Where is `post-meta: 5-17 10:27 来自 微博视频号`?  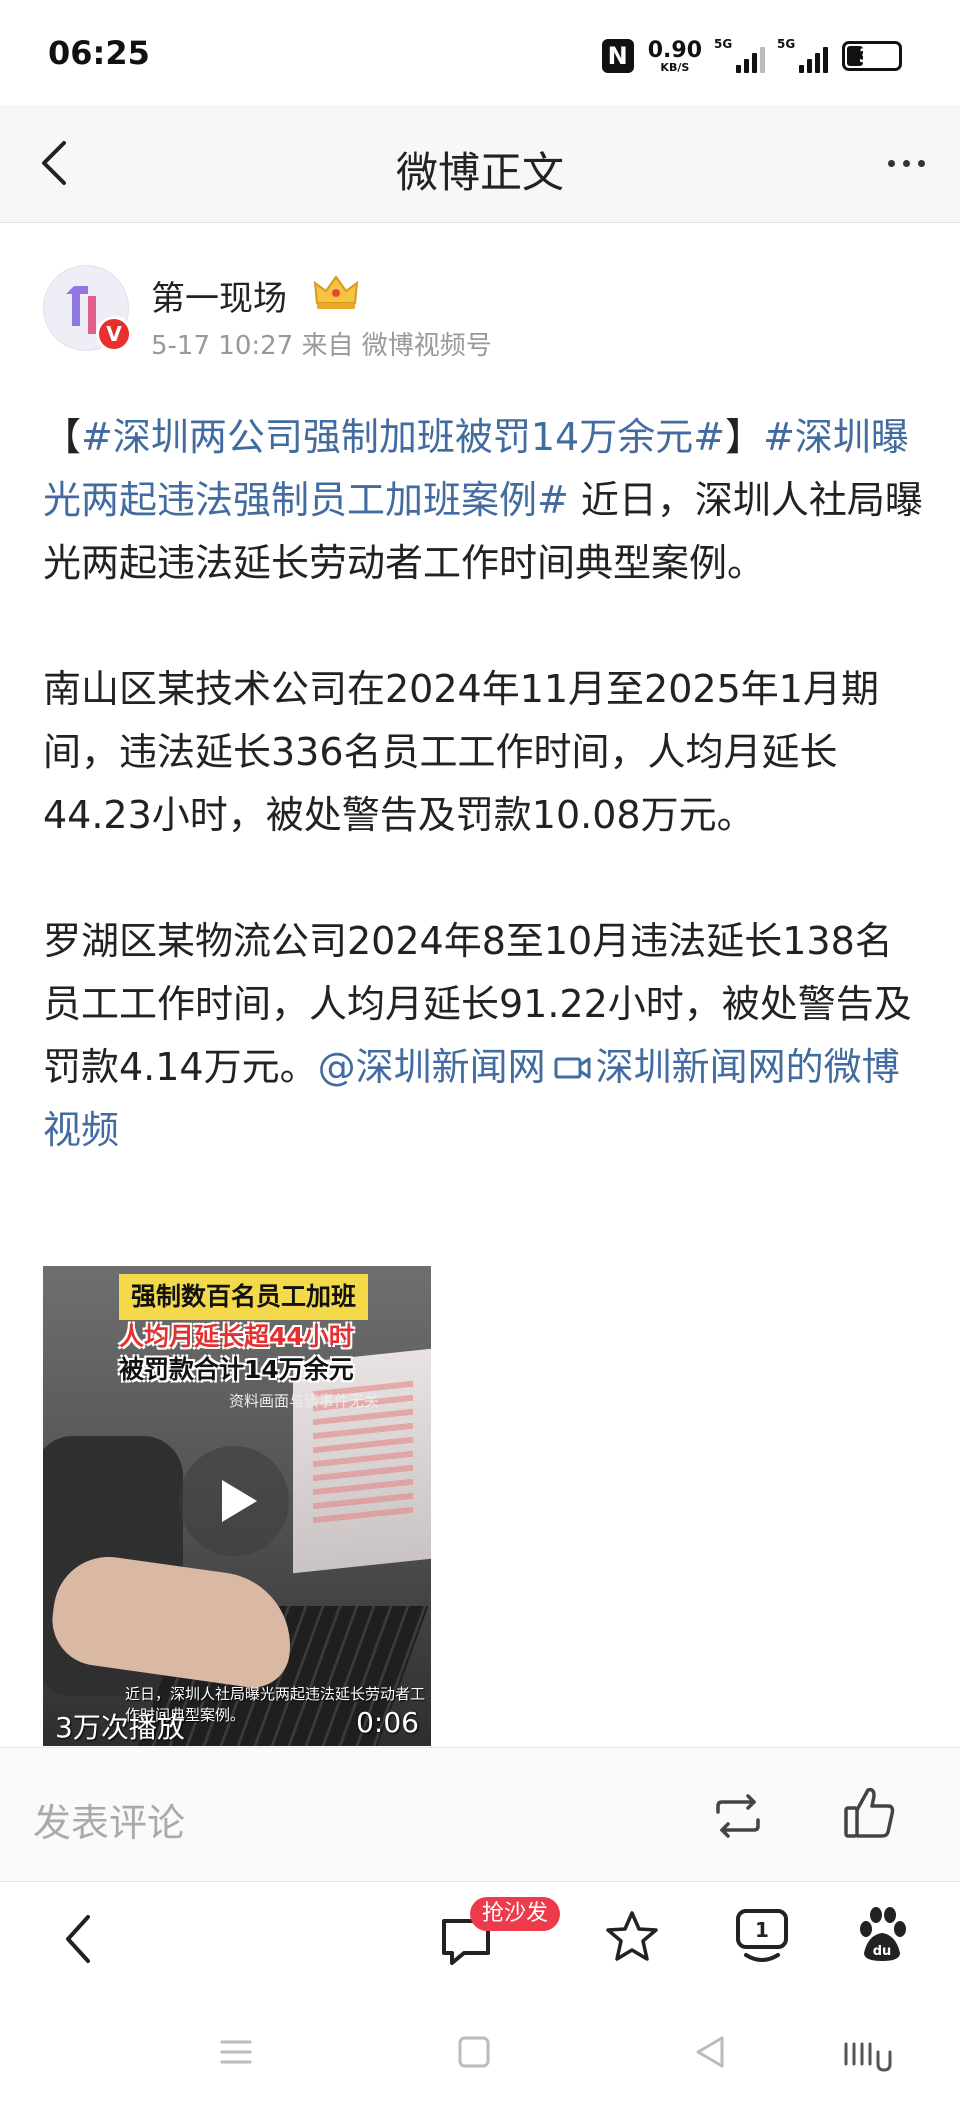 post-meta: 5-17 10:27 来自 微博视频号 is located at coordinates (321, 346).